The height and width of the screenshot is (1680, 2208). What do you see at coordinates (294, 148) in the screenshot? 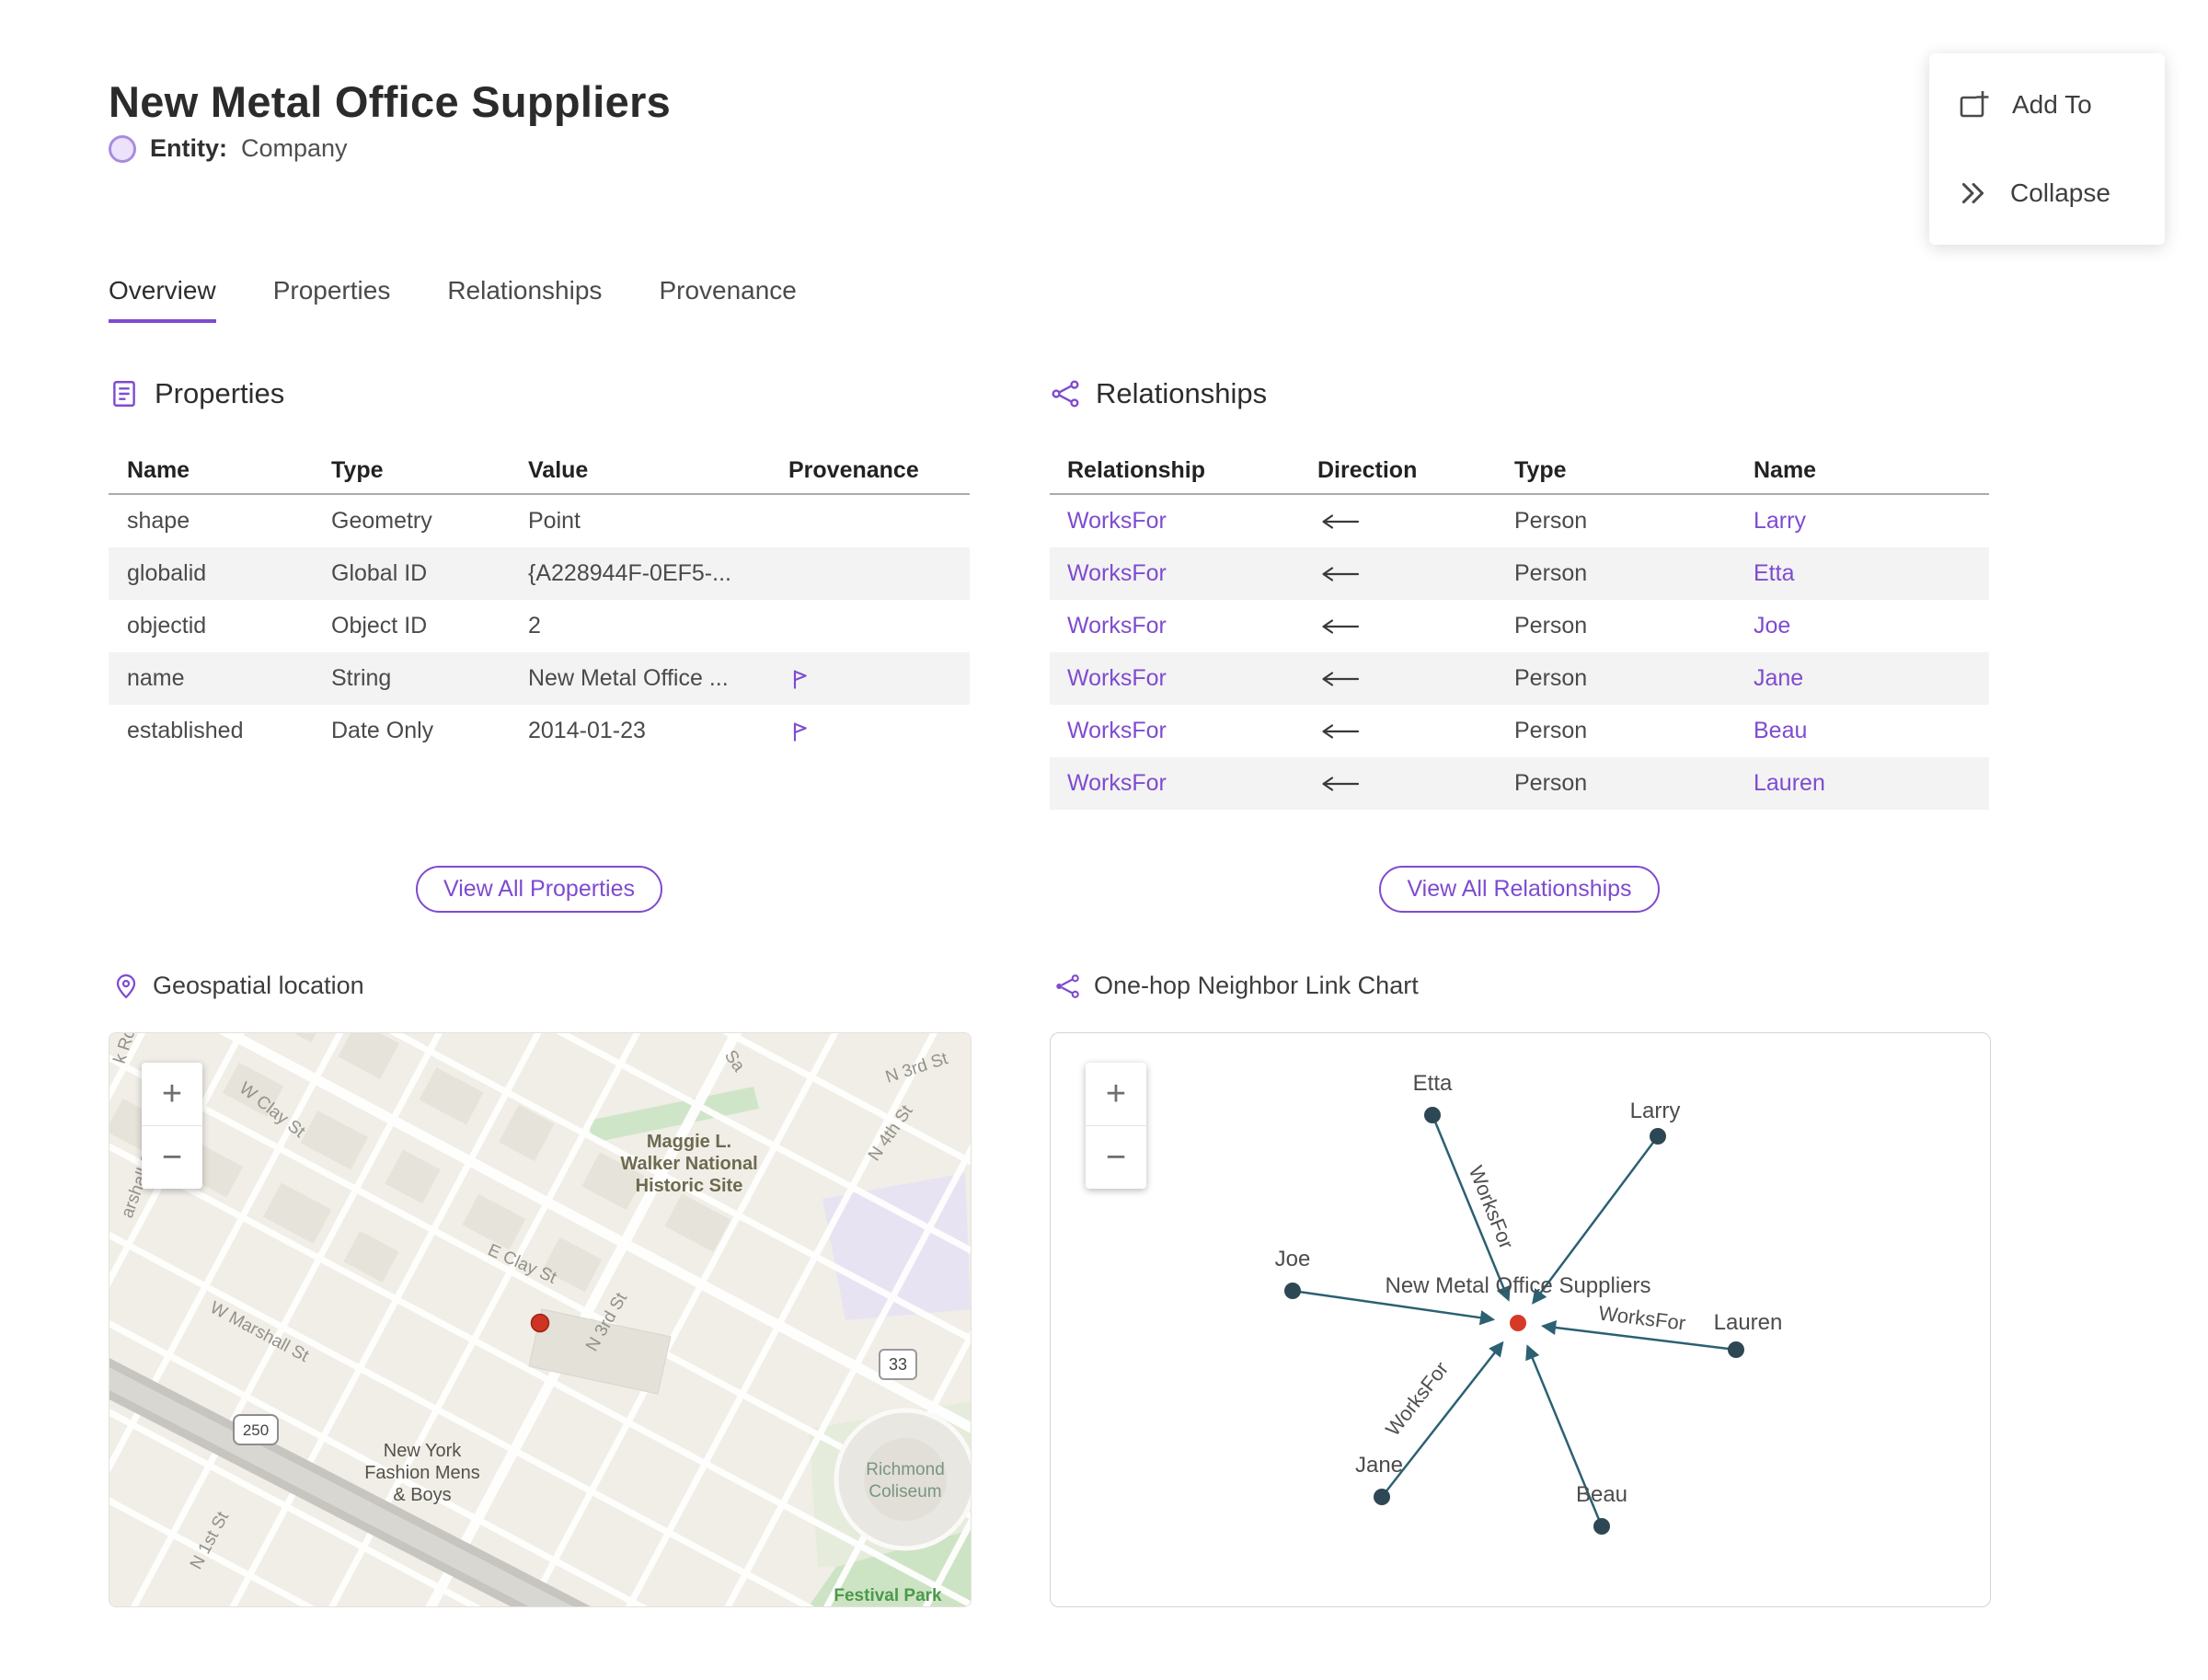
I see `entity-type-value: Company` at bounding box center [294, 148].